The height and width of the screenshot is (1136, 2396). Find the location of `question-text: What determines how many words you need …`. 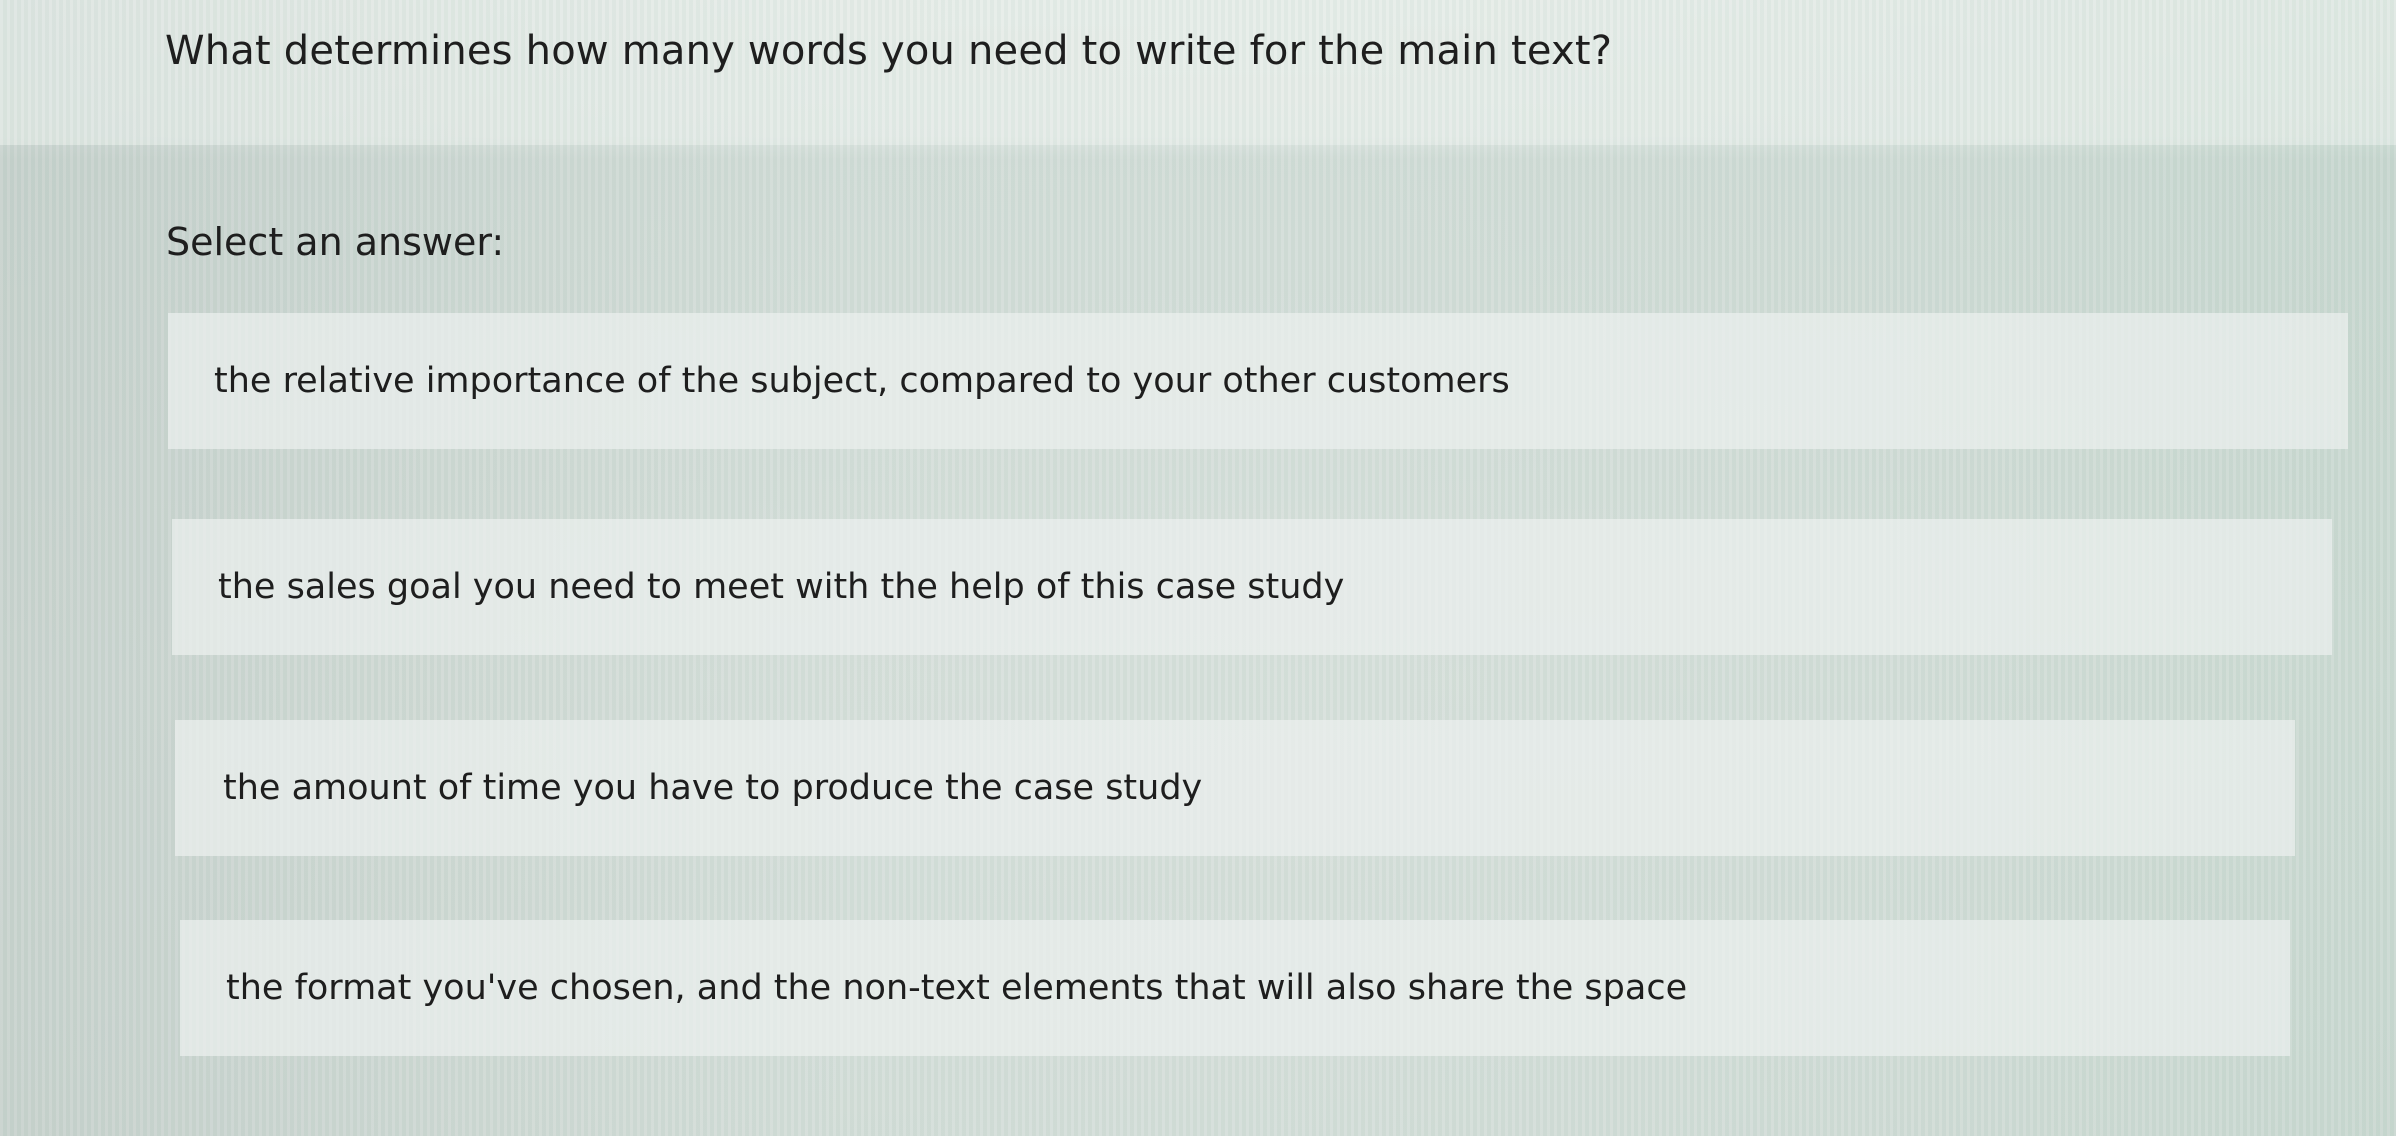

question-text: What determines how many words you need … is located at coordinates (889, 51).